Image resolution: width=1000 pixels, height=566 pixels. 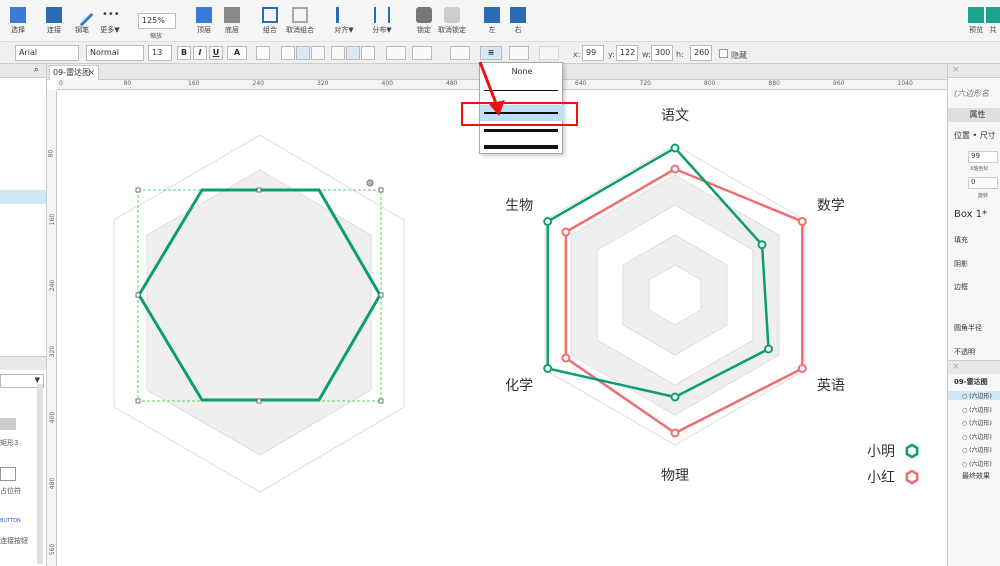 I want to click on handle-br, so click(x=381, y=401).